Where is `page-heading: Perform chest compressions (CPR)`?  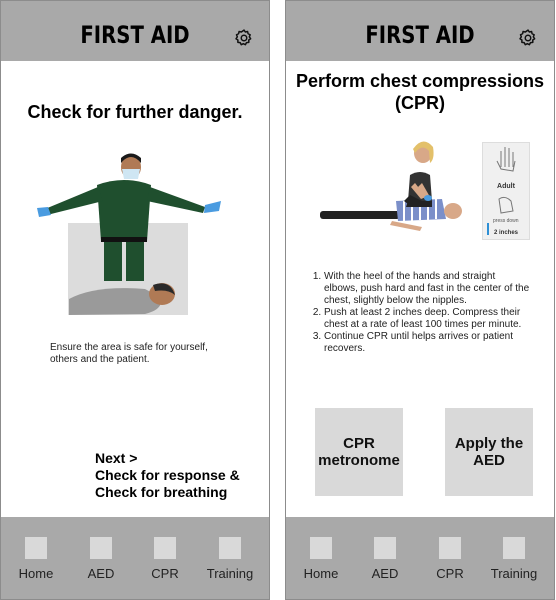
page-heading: Perform chest compressions (CPR) is located at coordinates (420, 92).